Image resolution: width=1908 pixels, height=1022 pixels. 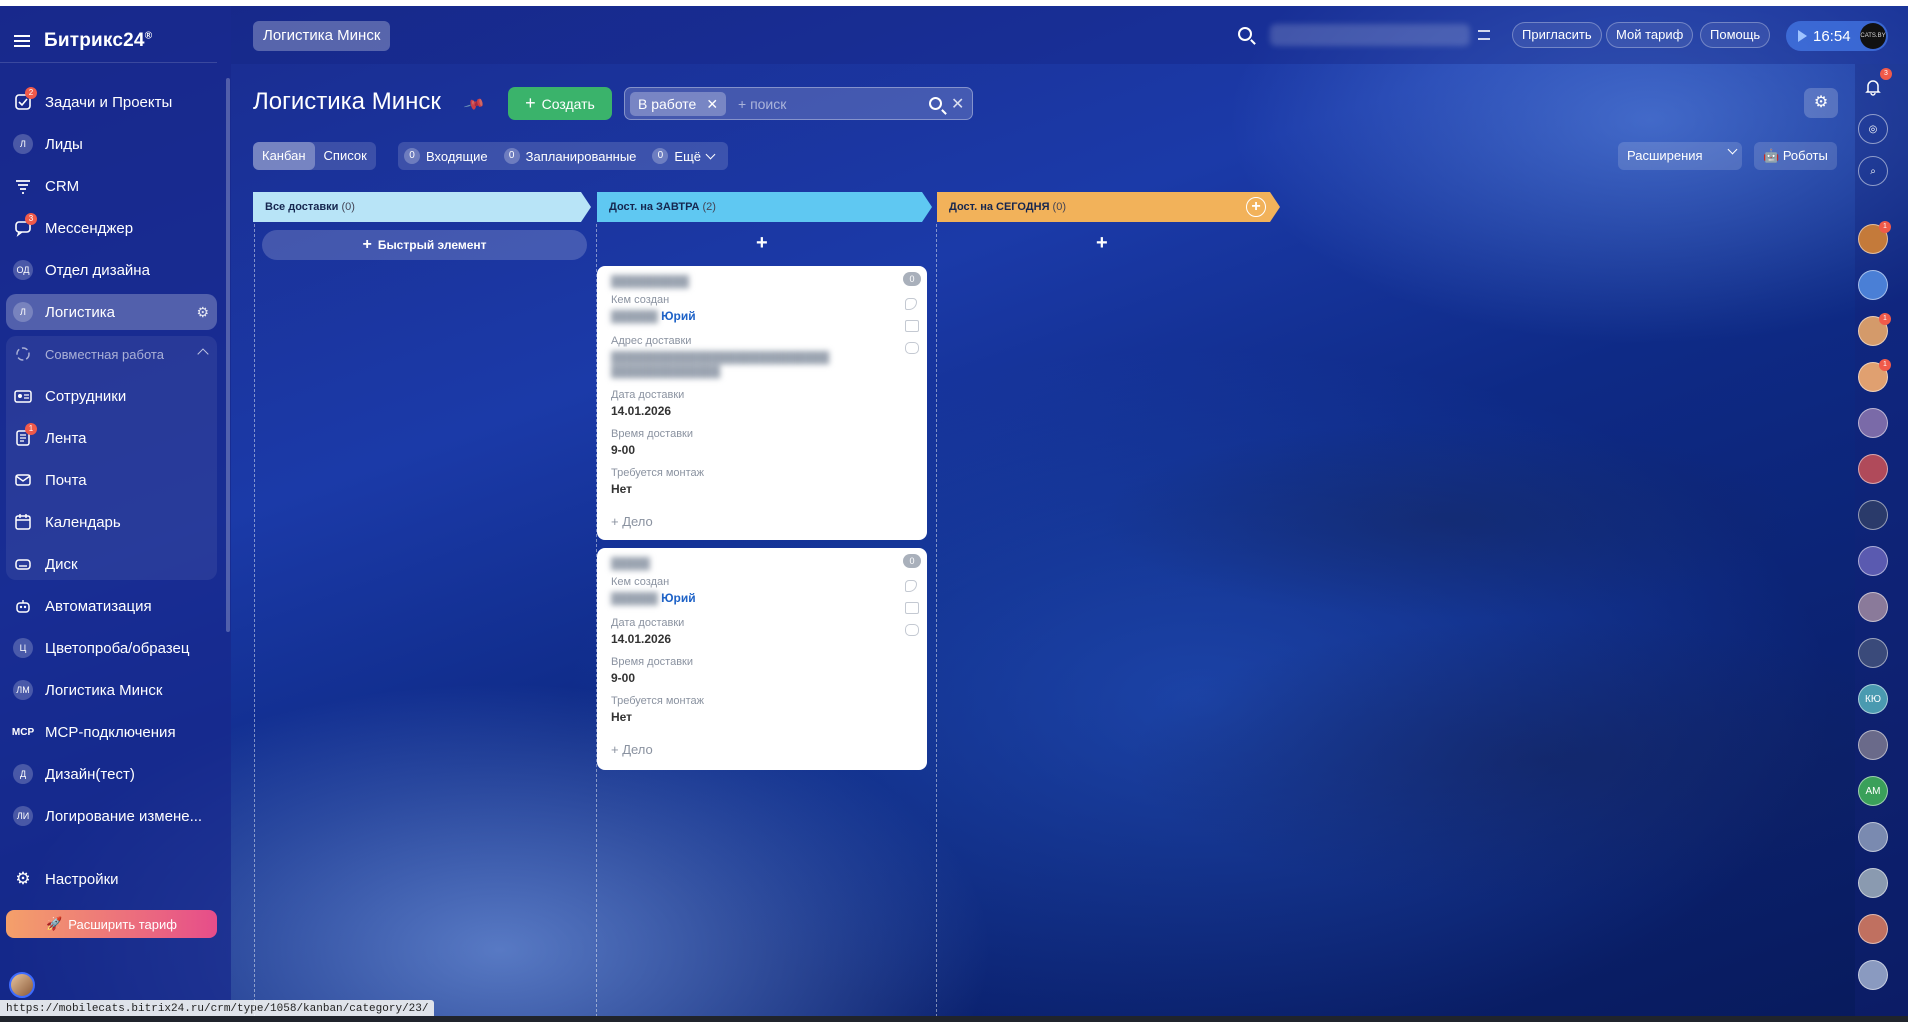 I want to click on counter-incoming: 0 Входящие, so click(x=446, y=156).